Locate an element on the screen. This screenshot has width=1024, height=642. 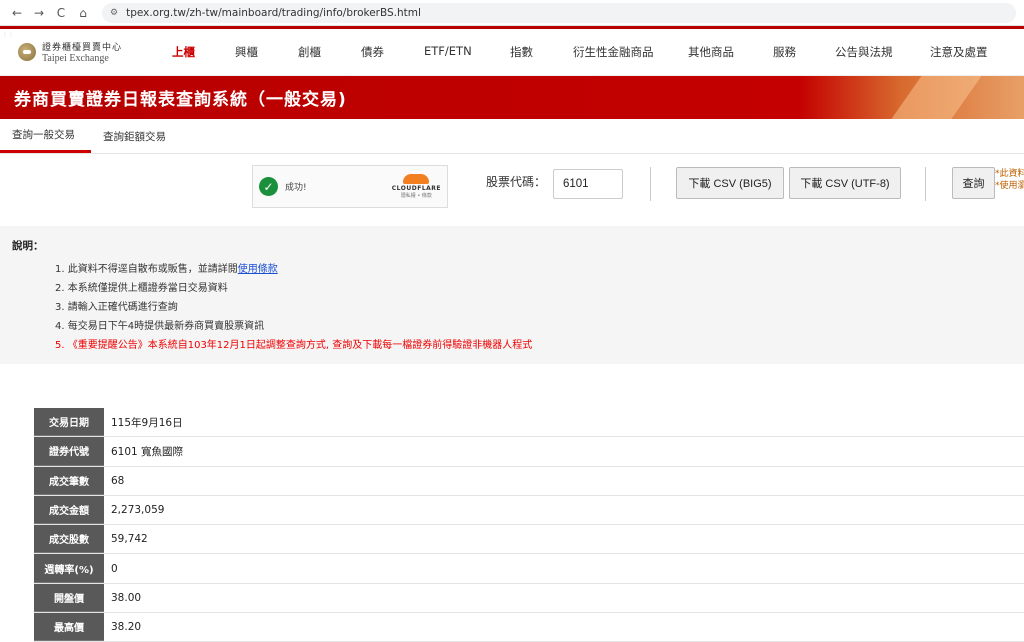
nav-gisa: 創櫃 is located at coordinates (309, 52).